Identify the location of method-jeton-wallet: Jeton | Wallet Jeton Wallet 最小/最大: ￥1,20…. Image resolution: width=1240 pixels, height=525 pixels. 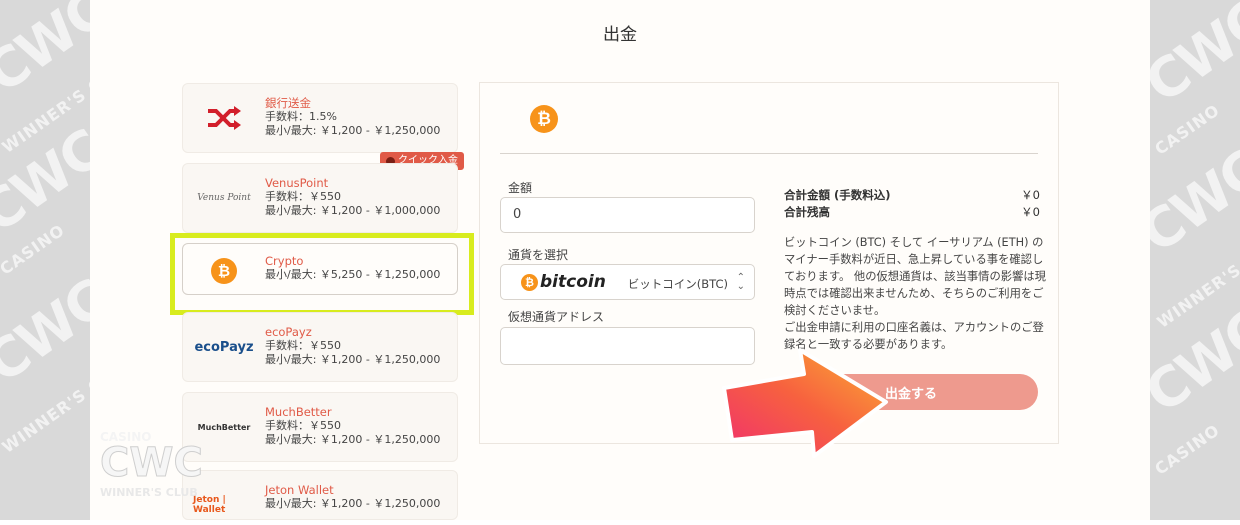
(320, 495).